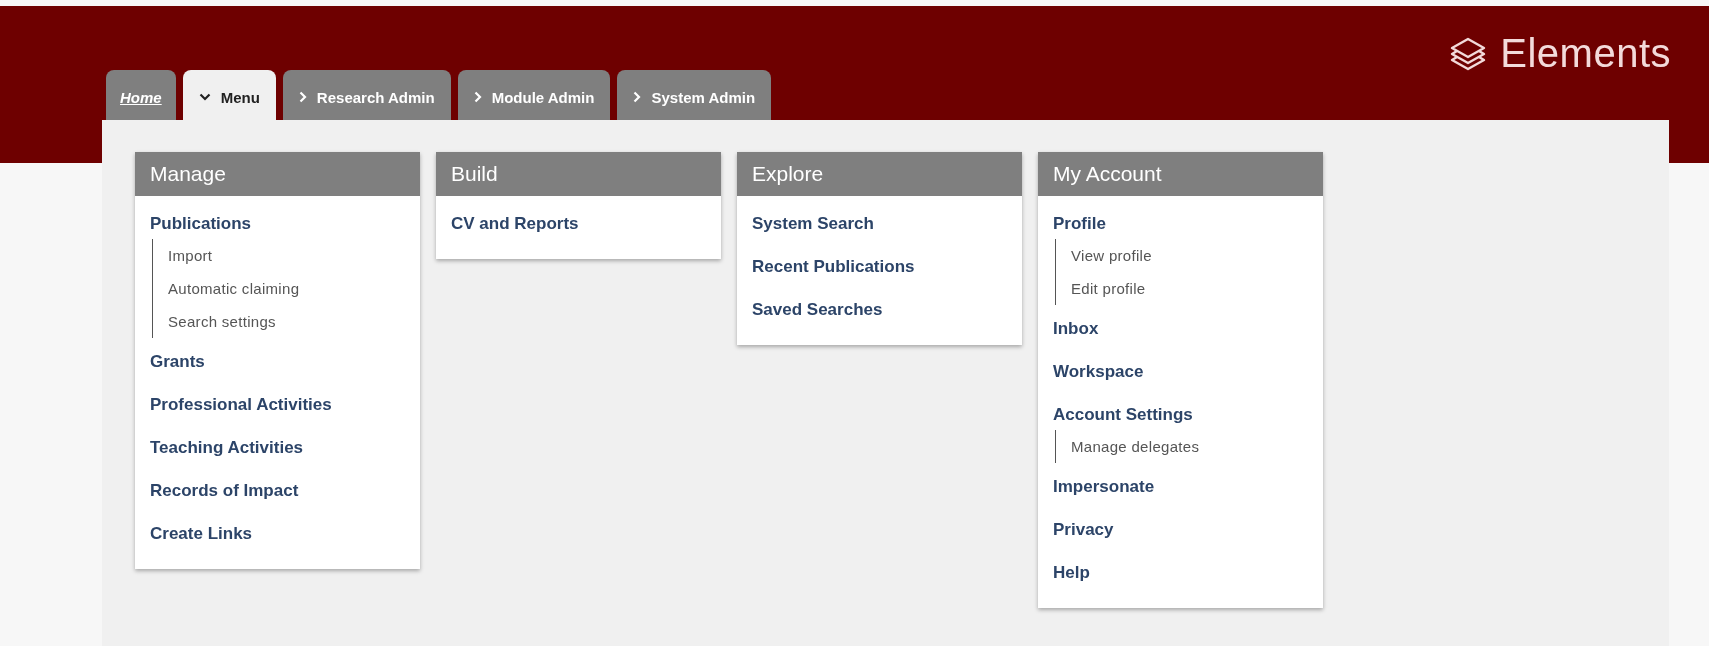 The image size is (1709, 646). Describe the element at coordinates (286, 321) in the screenshot. I see `submenu-link: Search settings` at that location.